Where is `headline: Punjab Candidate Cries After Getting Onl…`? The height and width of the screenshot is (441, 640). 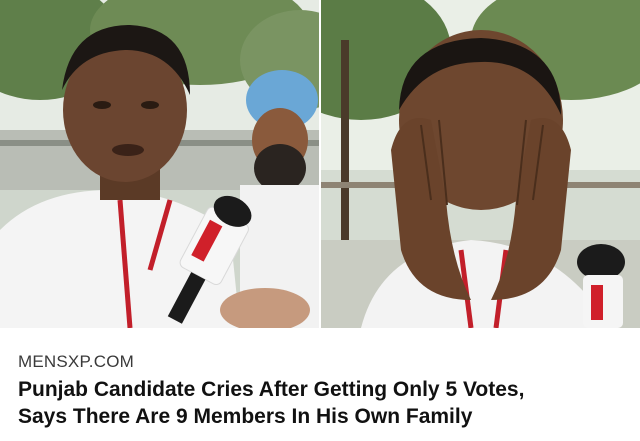
headline: Punjab Candidate Cries After Getting Onl… is located at coordinates (324, 403).